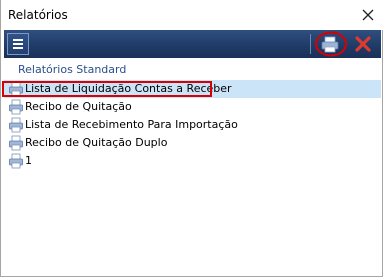 The width and height of the screenshot is (384, 278). What do you see at coordinates (18, 40) in the screenshot?
I see `hamburger-menu-icon` at bounding box center [18, 40].